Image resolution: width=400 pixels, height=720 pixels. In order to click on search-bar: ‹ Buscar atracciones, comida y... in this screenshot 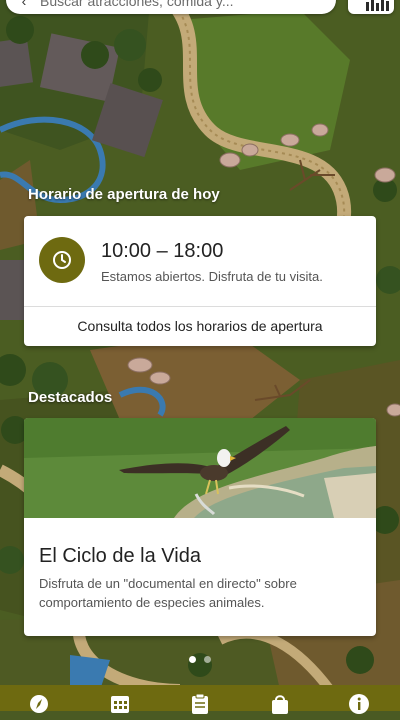, I will do `click(171, 7)`.